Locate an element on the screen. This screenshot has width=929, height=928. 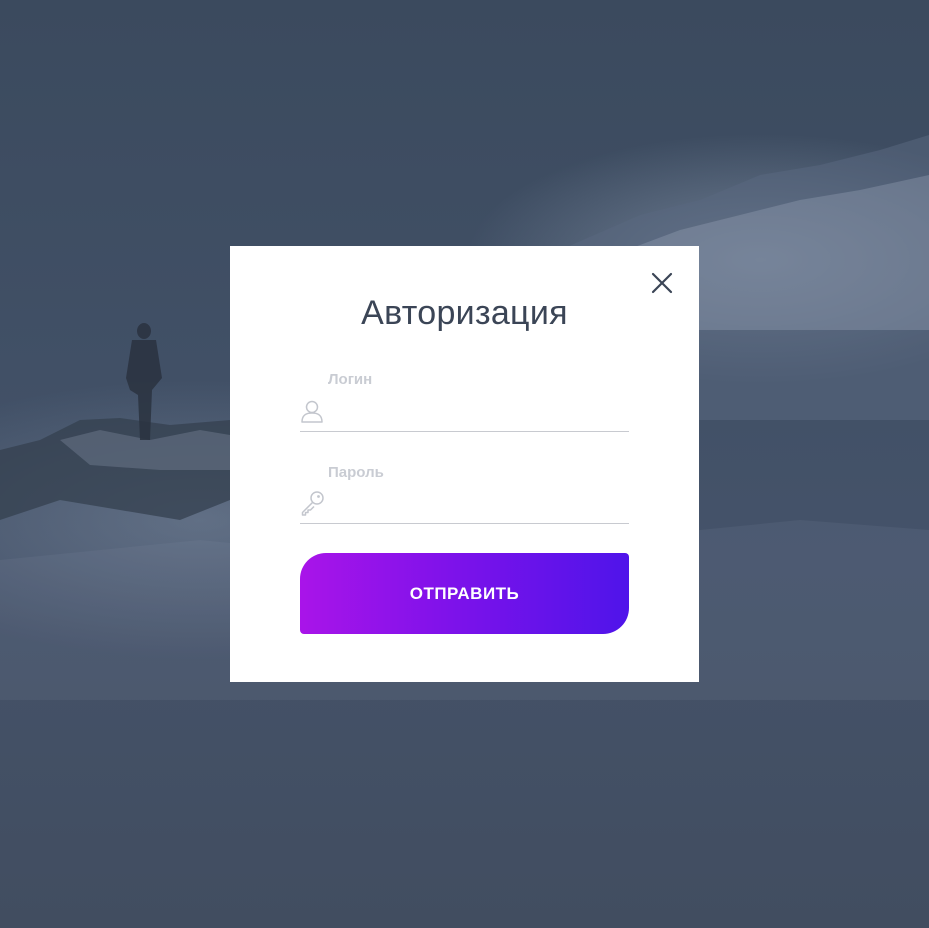
login-field: Логин is located at coordinates (464, 402).